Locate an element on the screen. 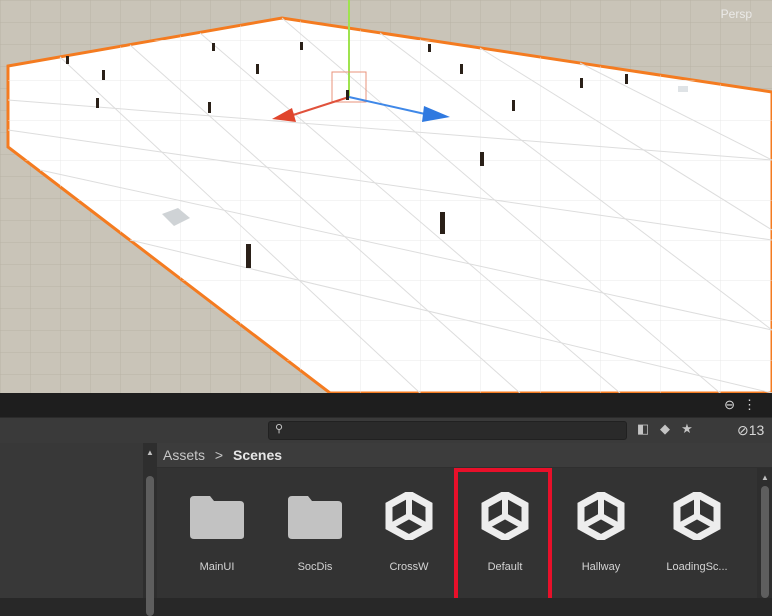 The image size is (772, 616). more-icon: ⋮ is located at coordinates (753, 404).